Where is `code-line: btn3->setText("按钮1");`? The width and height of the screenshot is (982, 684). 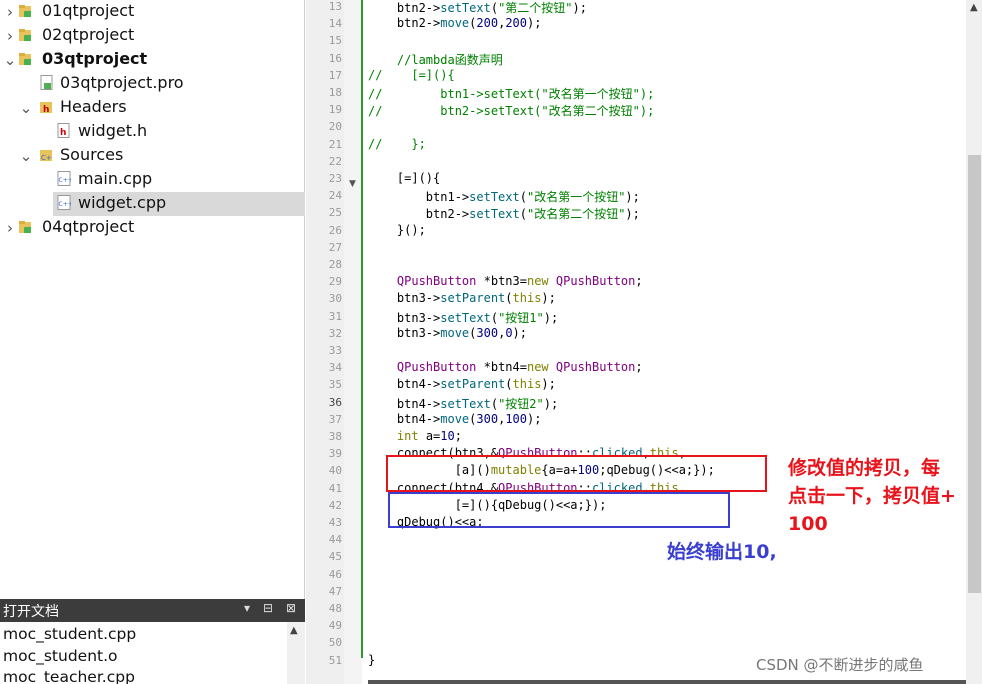
code-line: btn3->setText("按钮1"); is located at coordinates (463, 317).